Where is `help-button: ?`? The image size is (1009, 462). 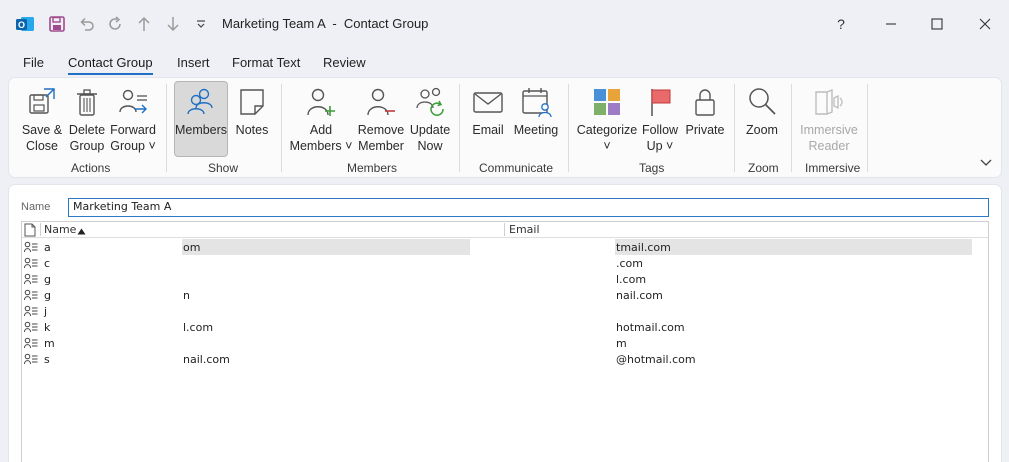
help-button: ? is located at coordinates (841, 24).